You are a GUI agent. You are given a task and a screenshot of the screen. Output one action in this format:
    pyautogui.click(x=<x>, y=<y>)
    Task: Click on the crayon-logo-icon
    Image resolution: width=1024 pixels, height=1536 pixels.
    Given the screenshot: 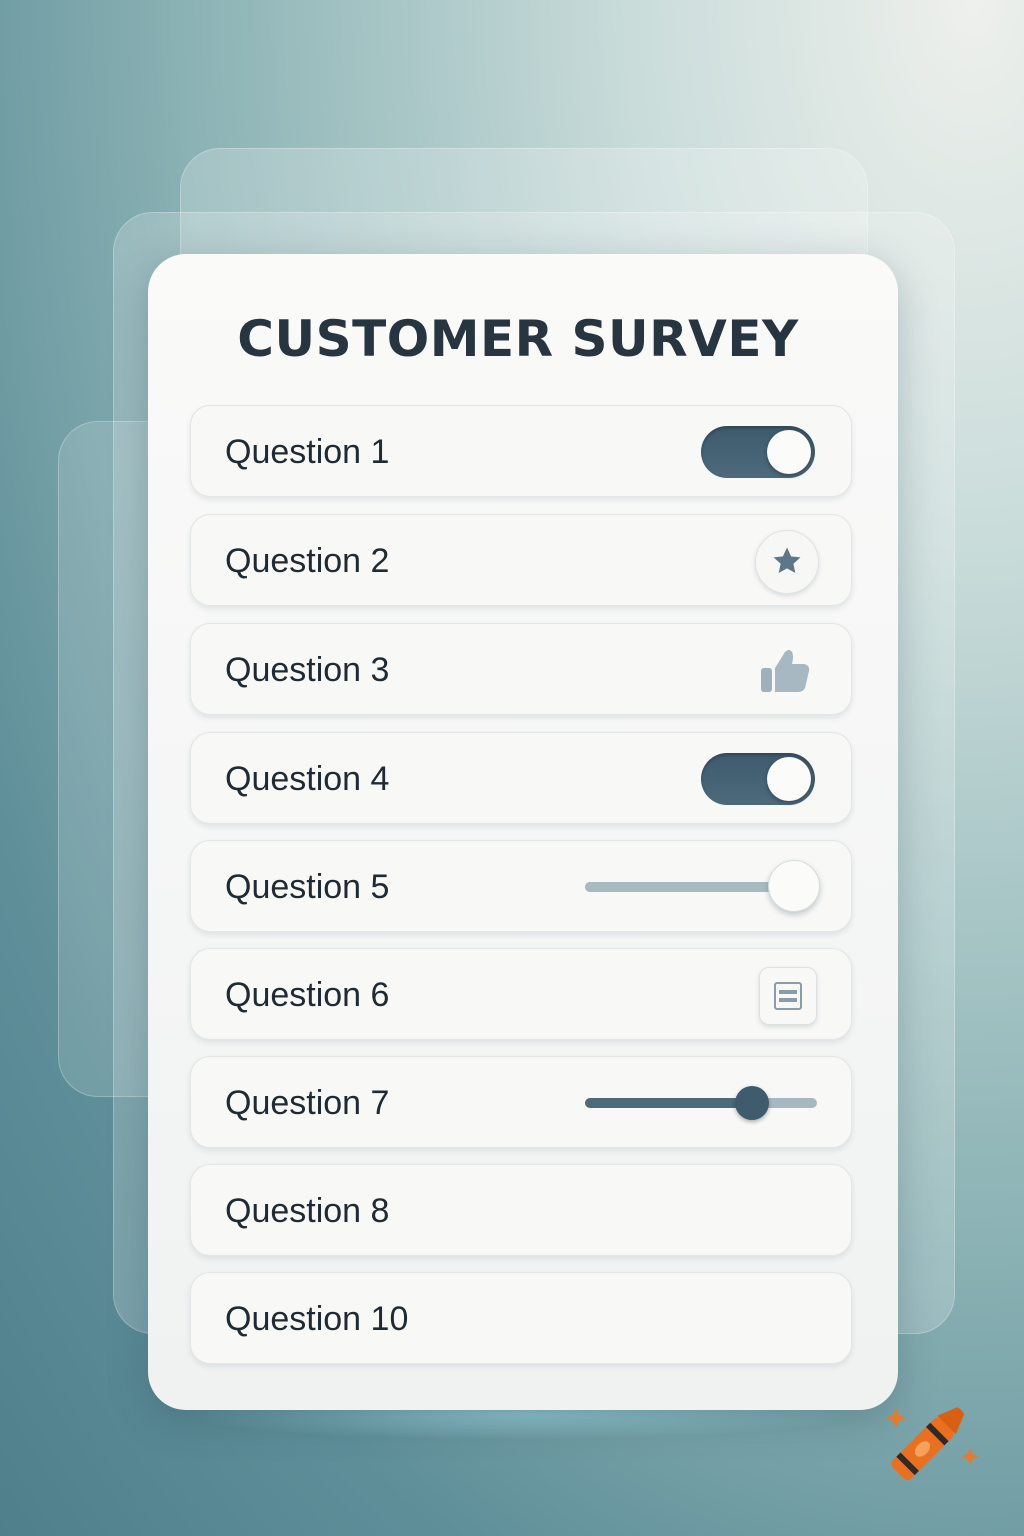 What is the action you would take?
    pyautogui.click(x=932, y=1444)
    